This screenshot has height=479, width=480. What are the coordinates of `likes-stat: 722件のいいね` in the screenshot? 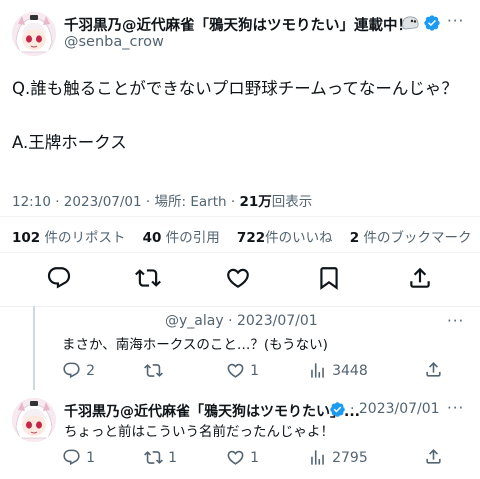 It's located at (285, 238).